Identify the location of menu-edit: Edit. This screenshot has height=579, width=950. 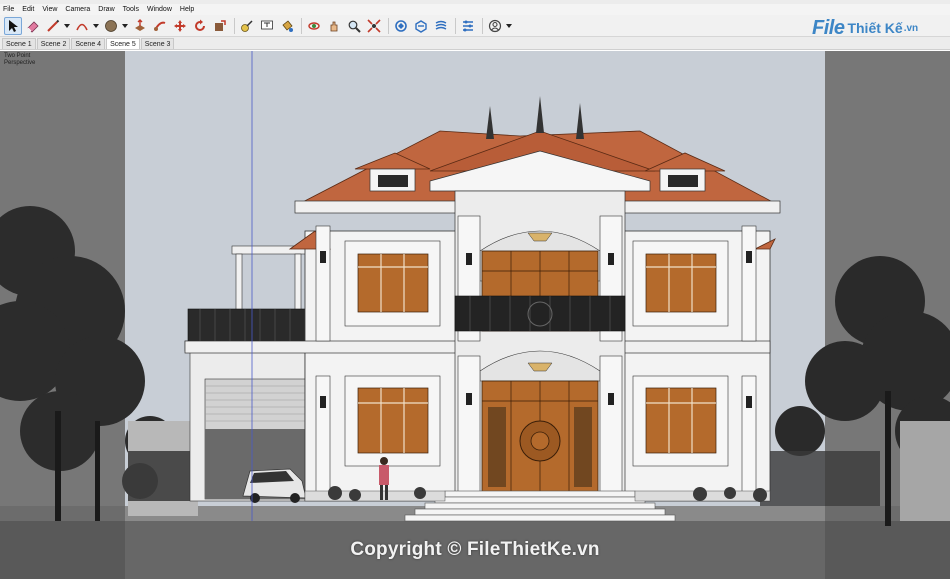
(28, 9).